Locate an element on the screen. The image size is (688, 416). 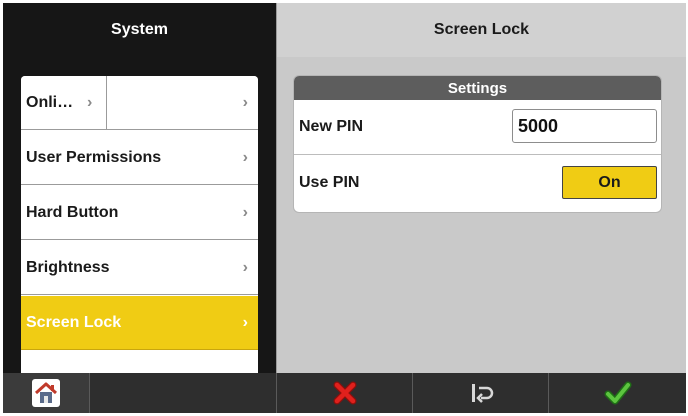
menu-item-partial is located at coordinates (139, 362).